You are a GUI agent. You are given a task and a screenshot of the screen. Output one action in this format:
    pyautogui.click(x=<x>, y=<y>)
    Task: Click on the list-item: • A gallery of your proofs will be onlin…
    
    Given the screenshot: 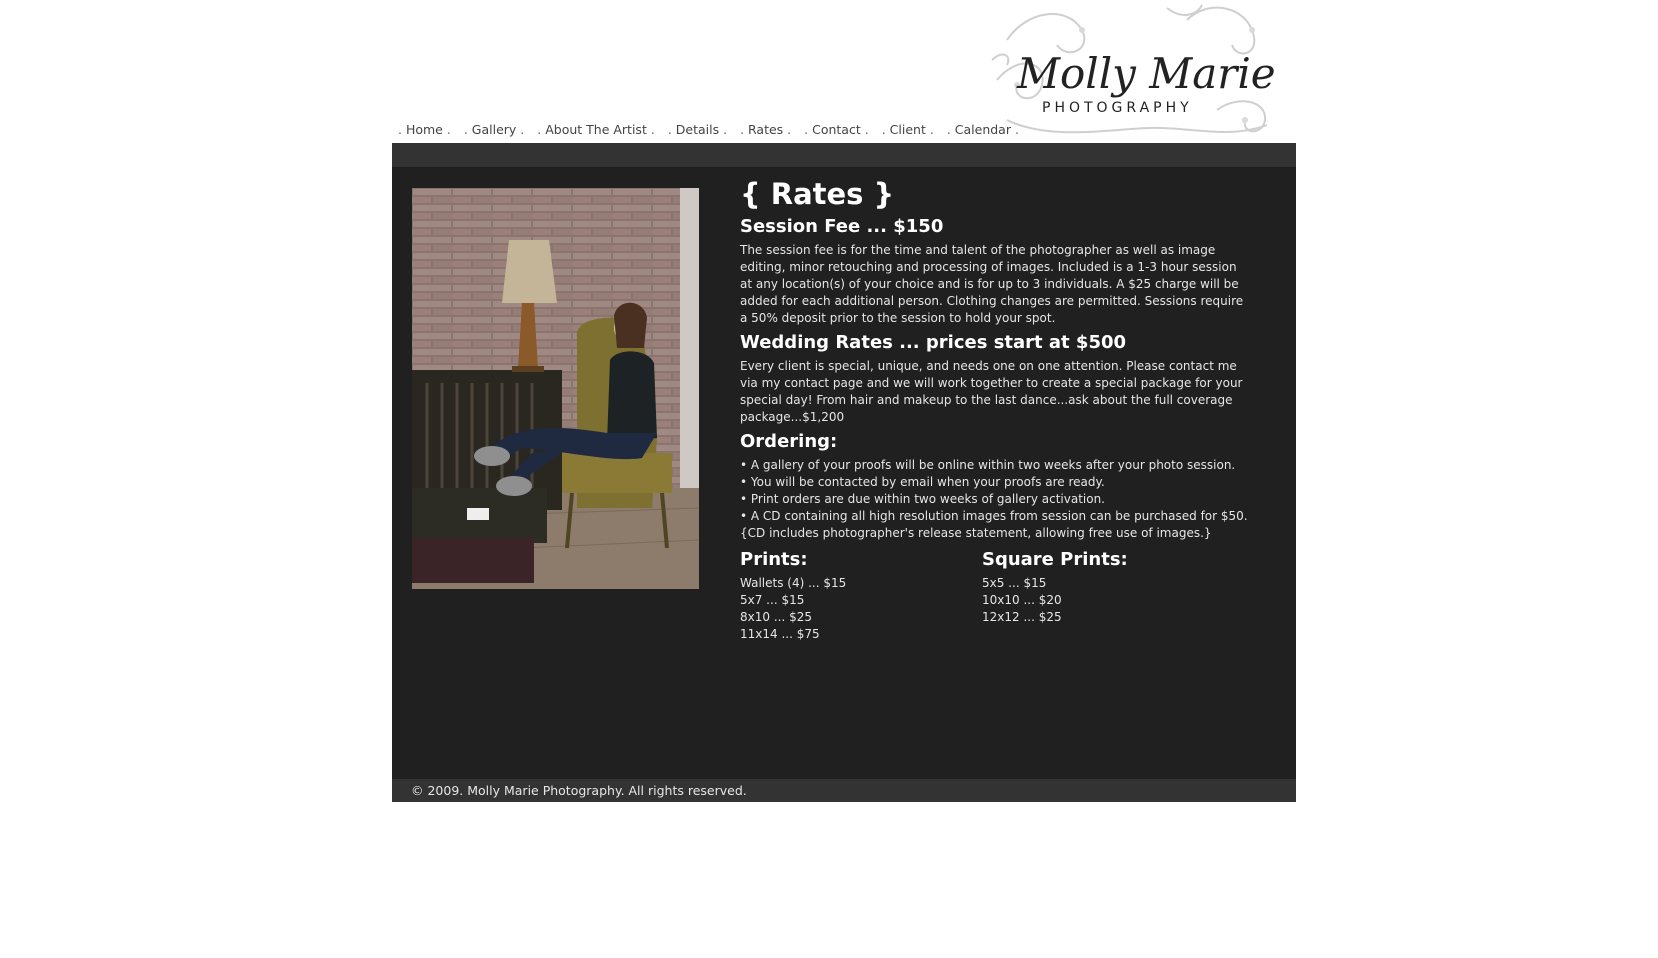 What is the action you would take?
    pyautogui.click(x=988, y=465)
    